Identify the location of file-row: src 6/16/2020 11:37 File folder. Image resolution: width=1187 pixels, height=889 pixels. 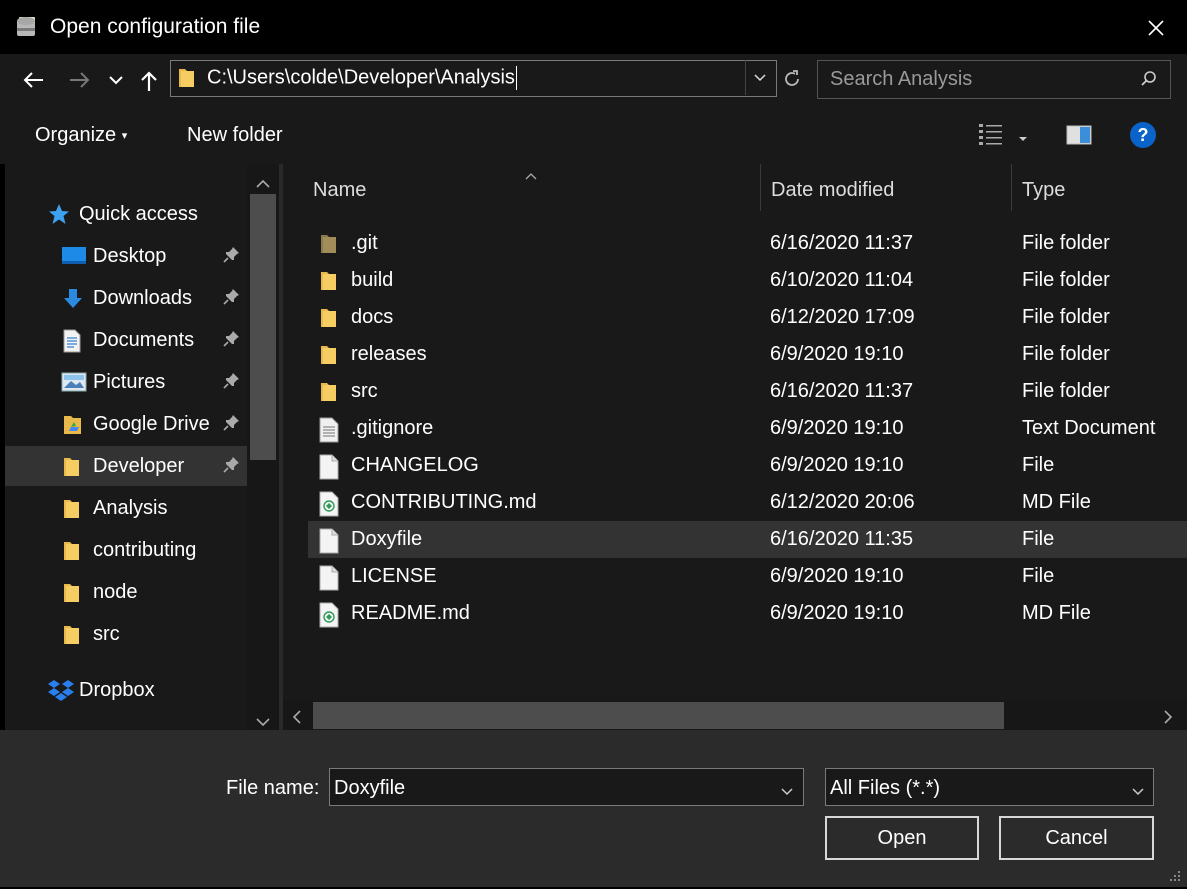
(747, 391).